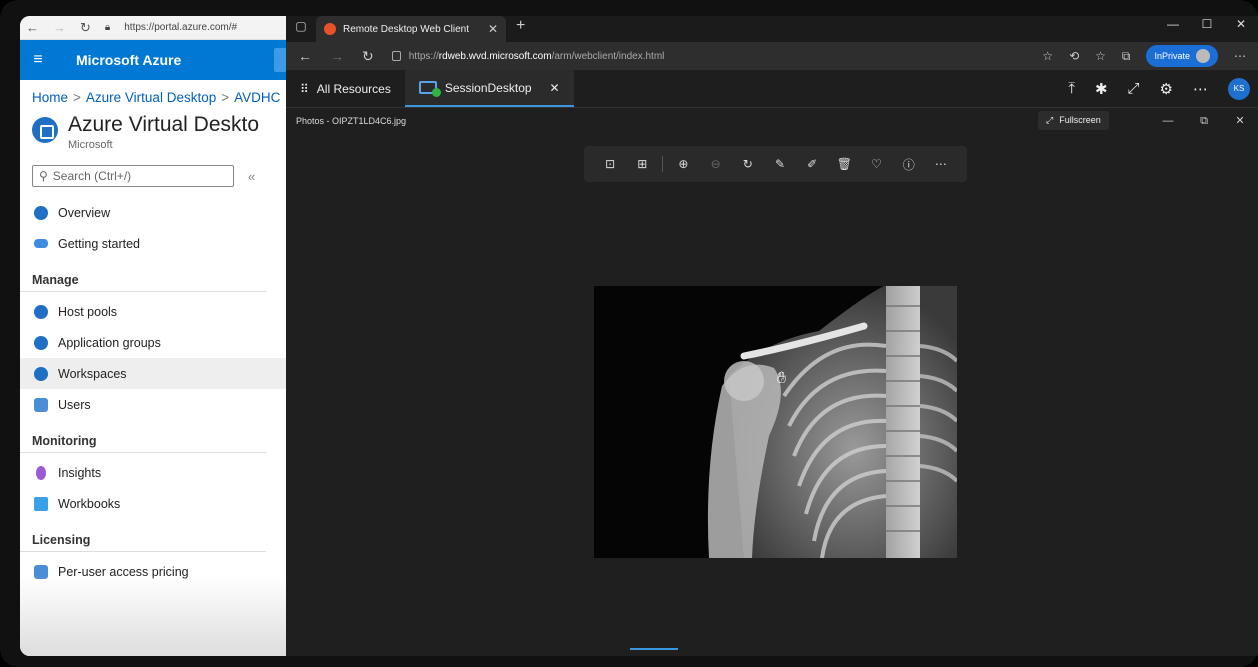 The height and width of the screenshot is (667, 1258). What do you see at coordinates (610, 164) in the screenshot?
I see `see-all-photos-icon: ⊡` at bounding box center [610, 164].